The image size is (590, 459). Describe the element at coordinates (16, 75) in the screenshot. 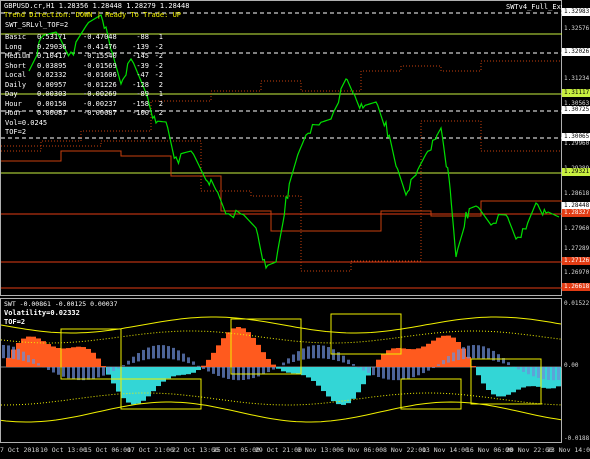

I see `stats-cell-name: Local` at that location.